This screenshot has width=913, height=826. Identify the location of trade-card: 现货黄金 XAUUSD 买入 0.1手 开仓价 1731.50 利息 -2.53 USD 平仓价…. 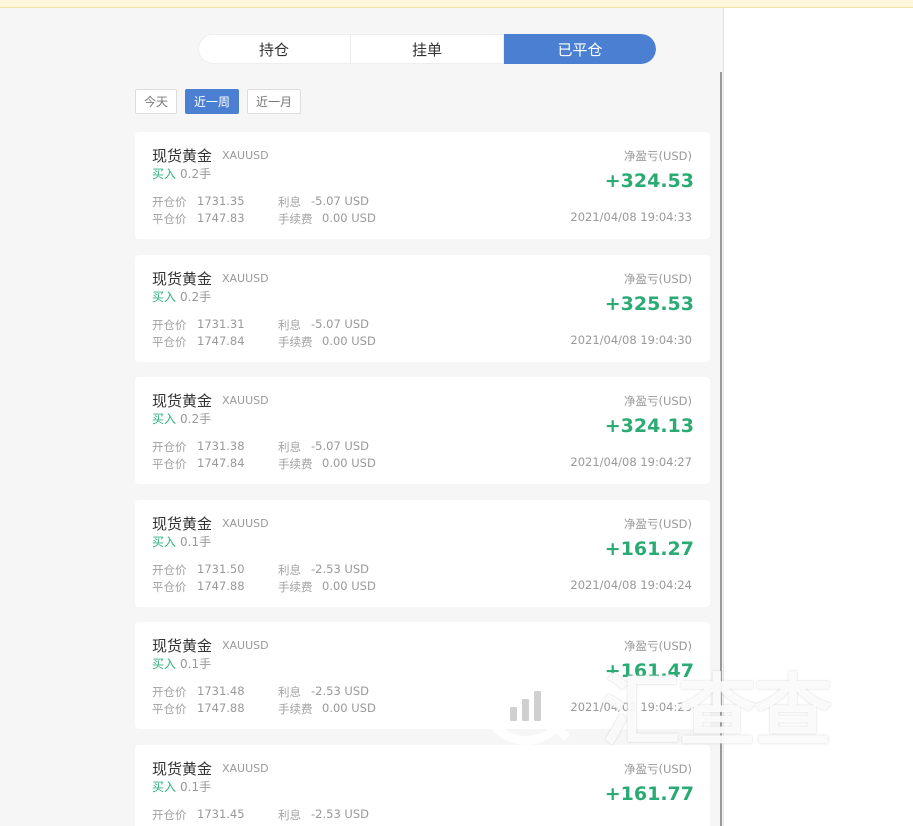
(422, 553).